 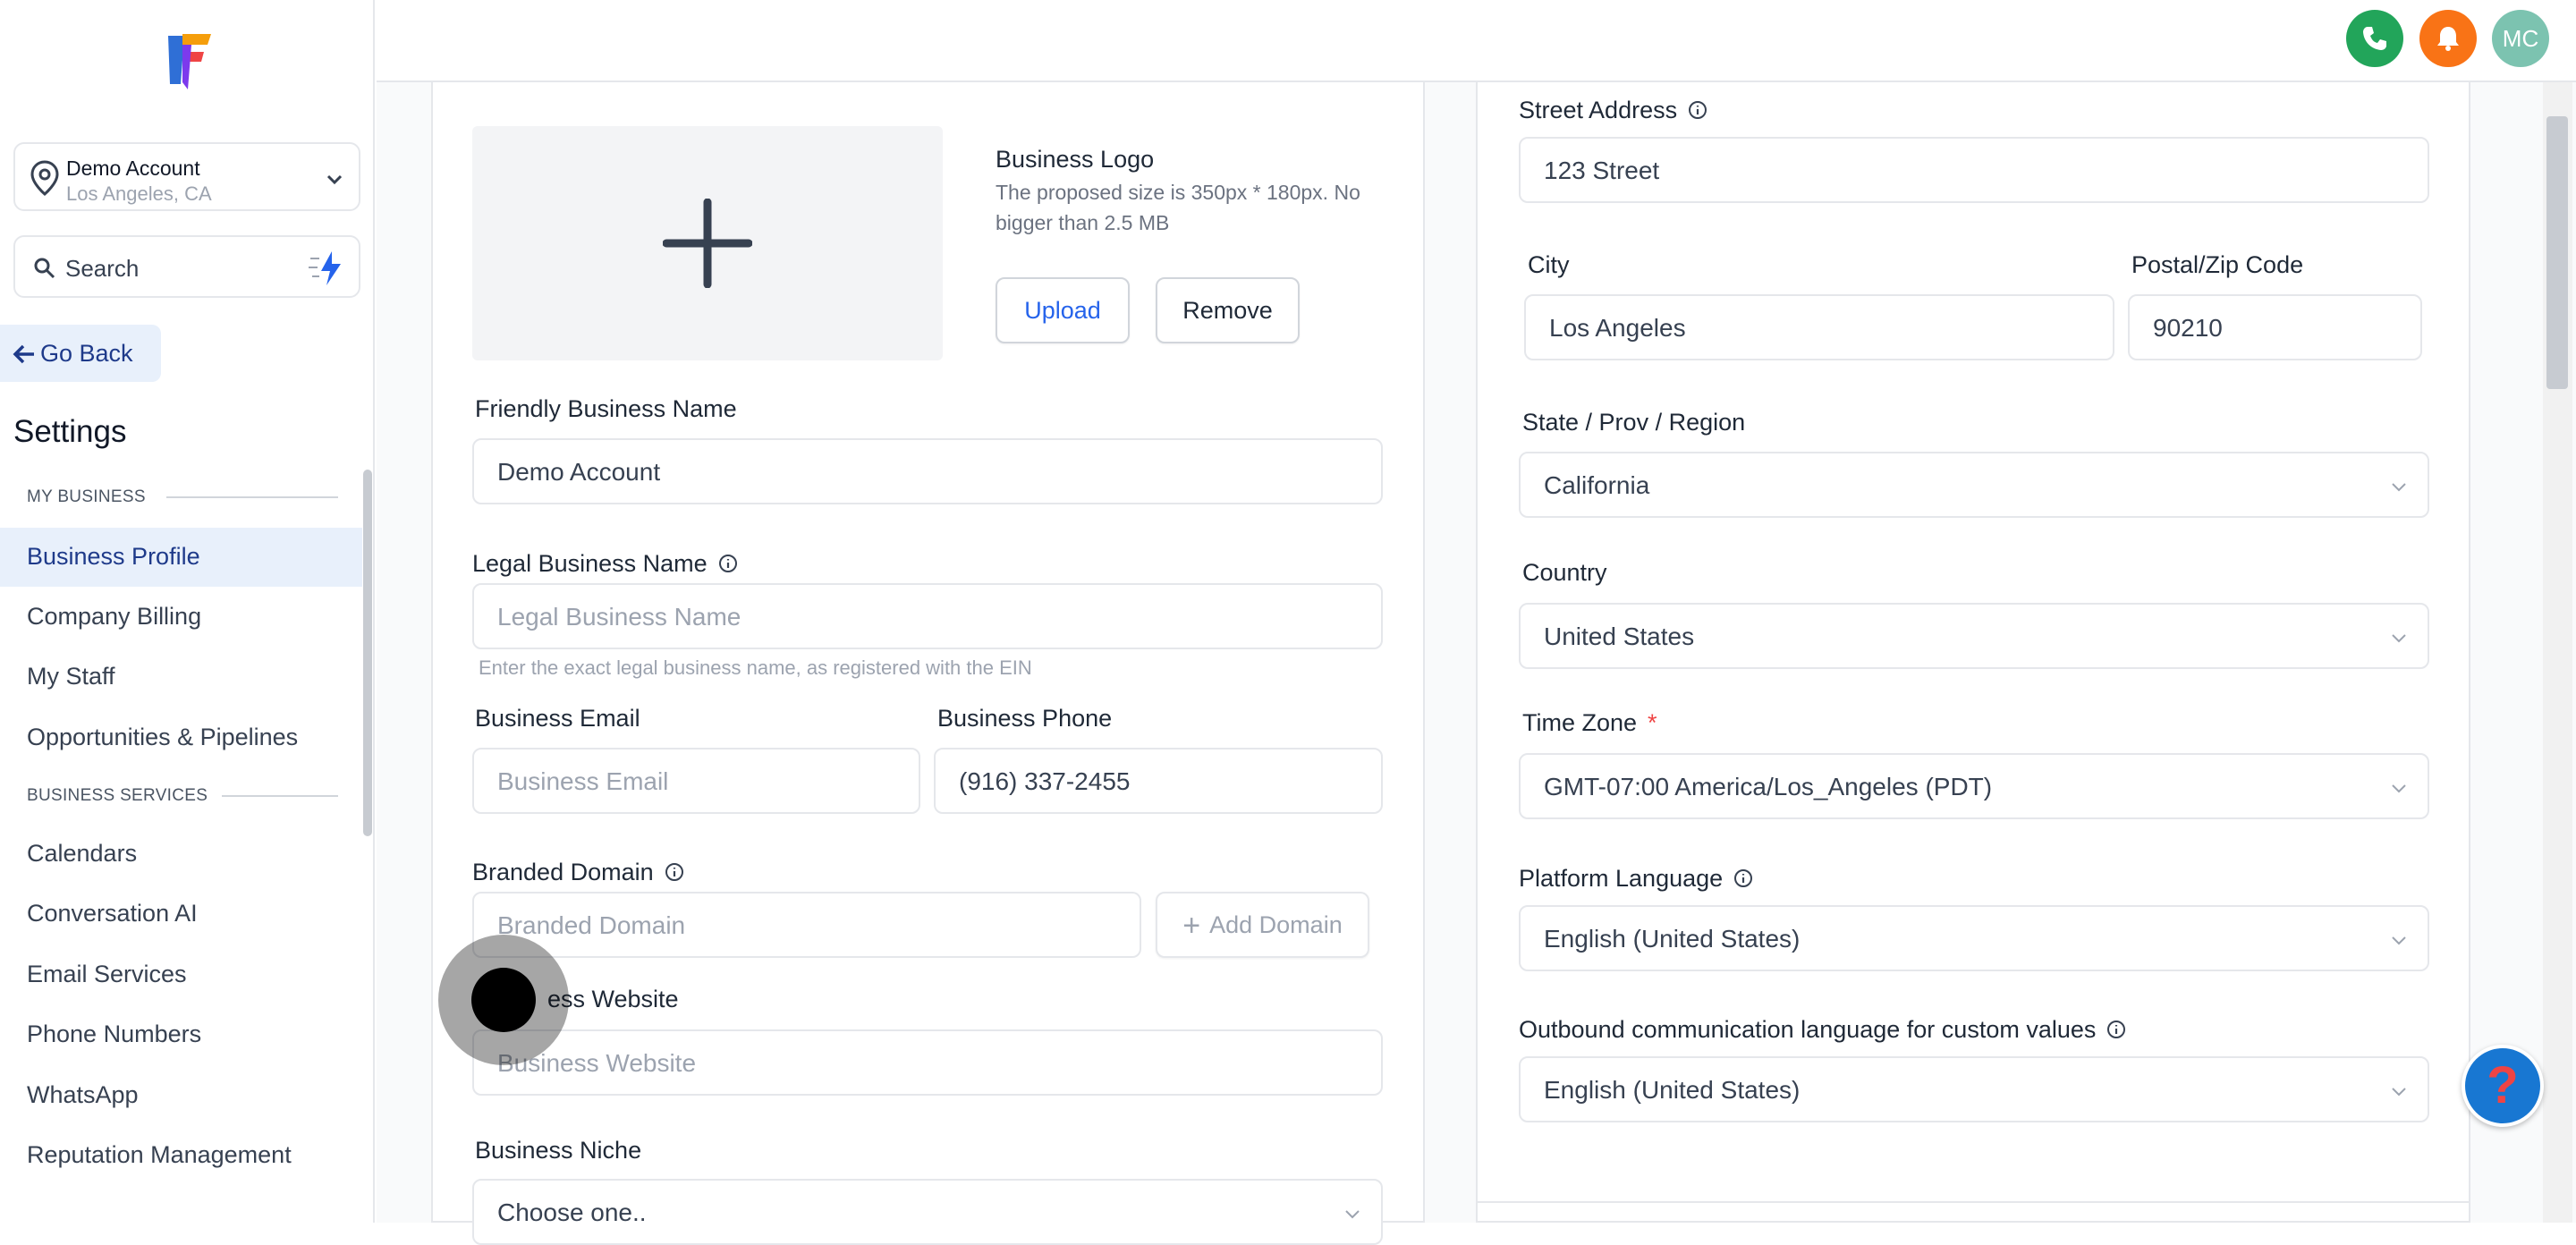 What do you see at coordinates (114, 616) in the screenshot?
I see `sidebar-item-label: Company Billing` at bounding box center [114, 616].